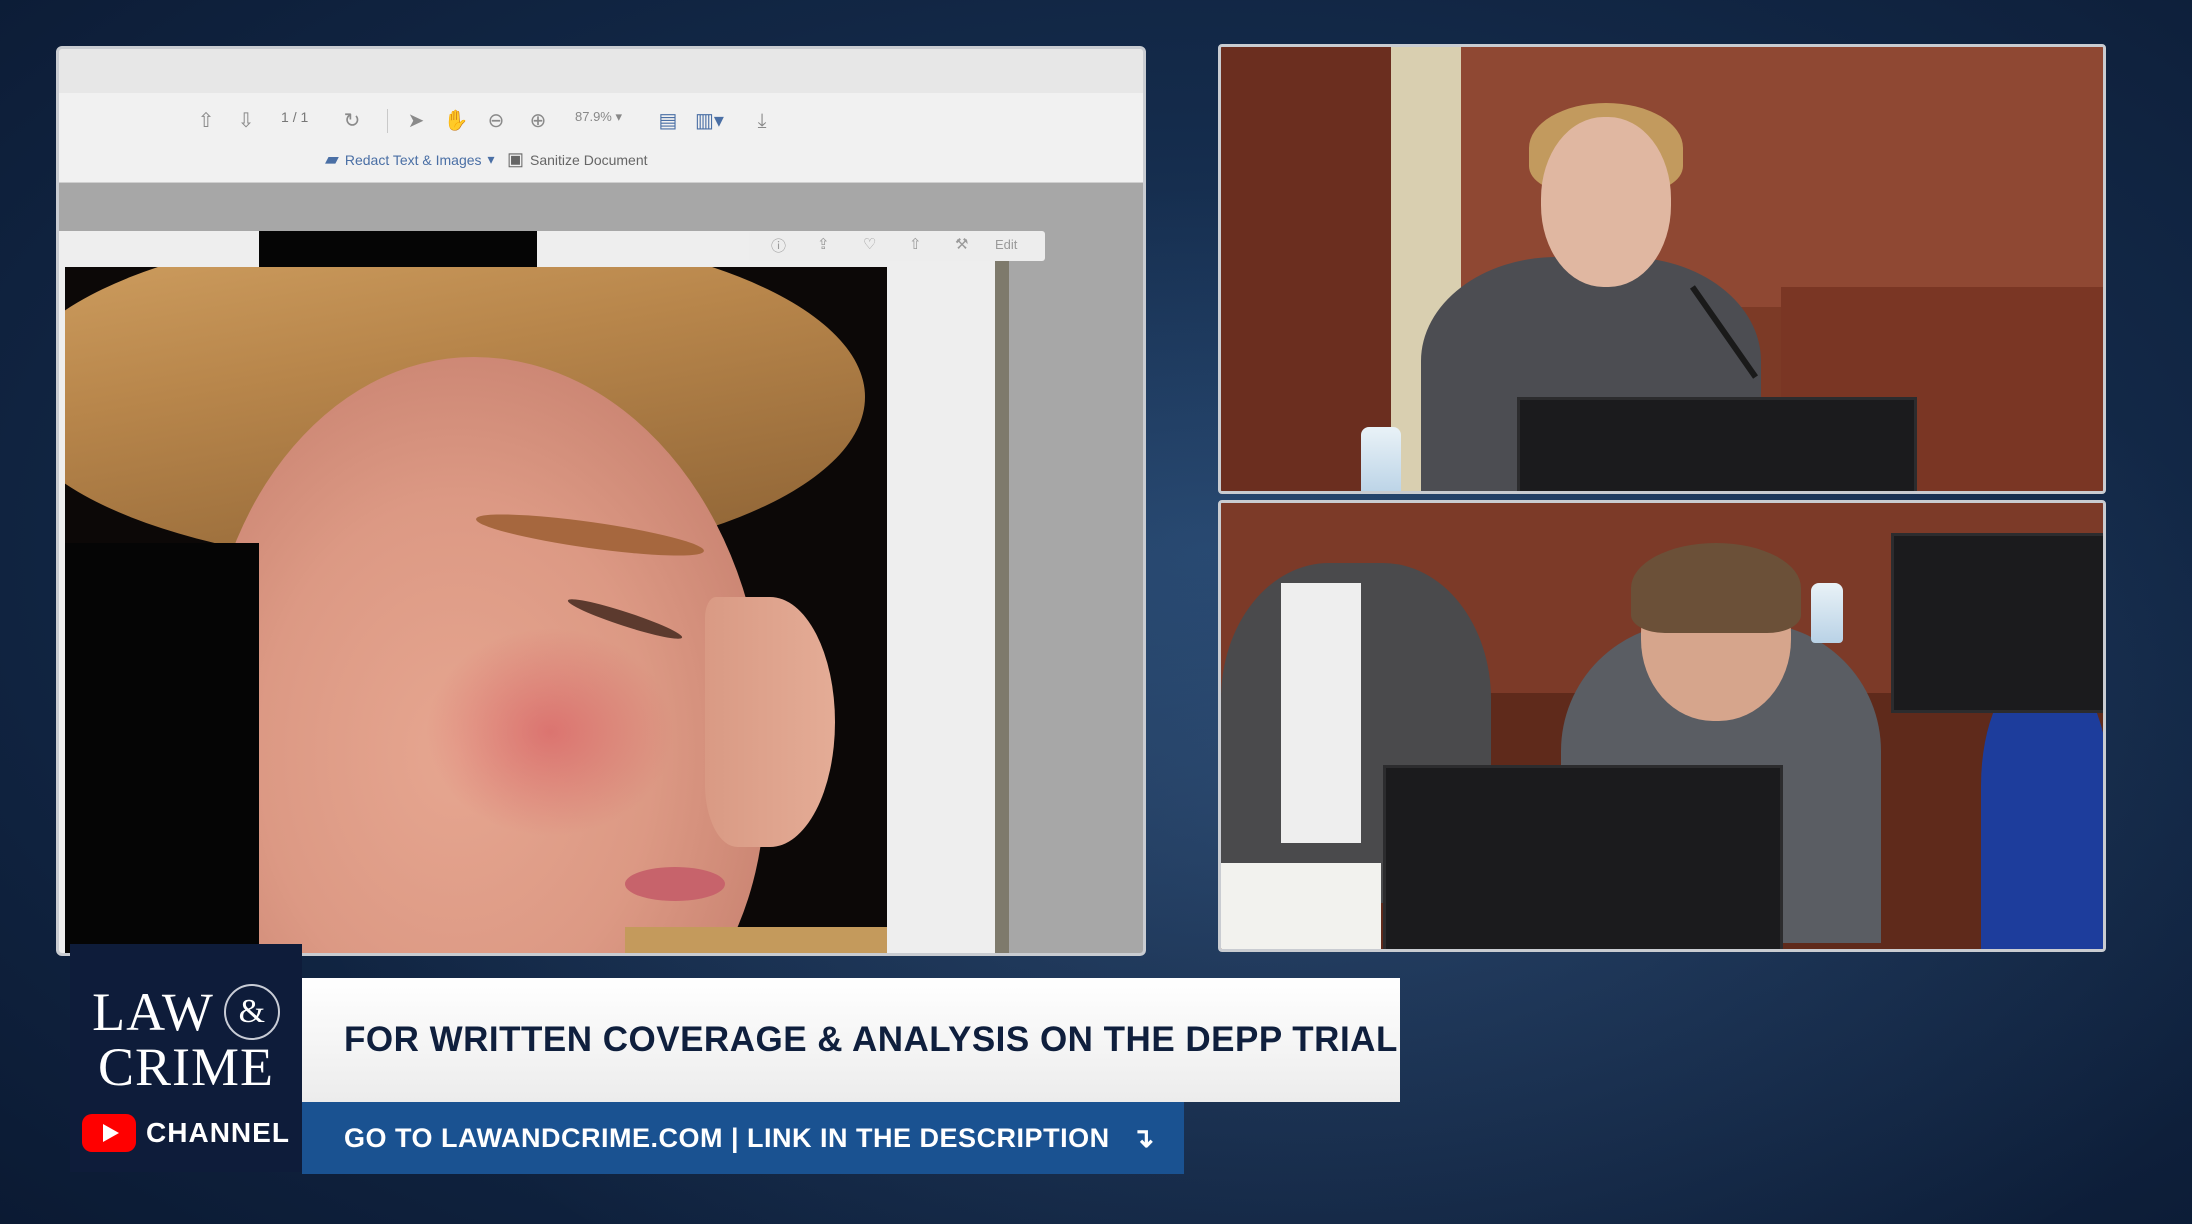 The image size is (2192, 1224). What do you see at coordinates (538, 121) in the screenshot?
I see `zoom-in-icon: ⊕` at bounding box center [538, 121].